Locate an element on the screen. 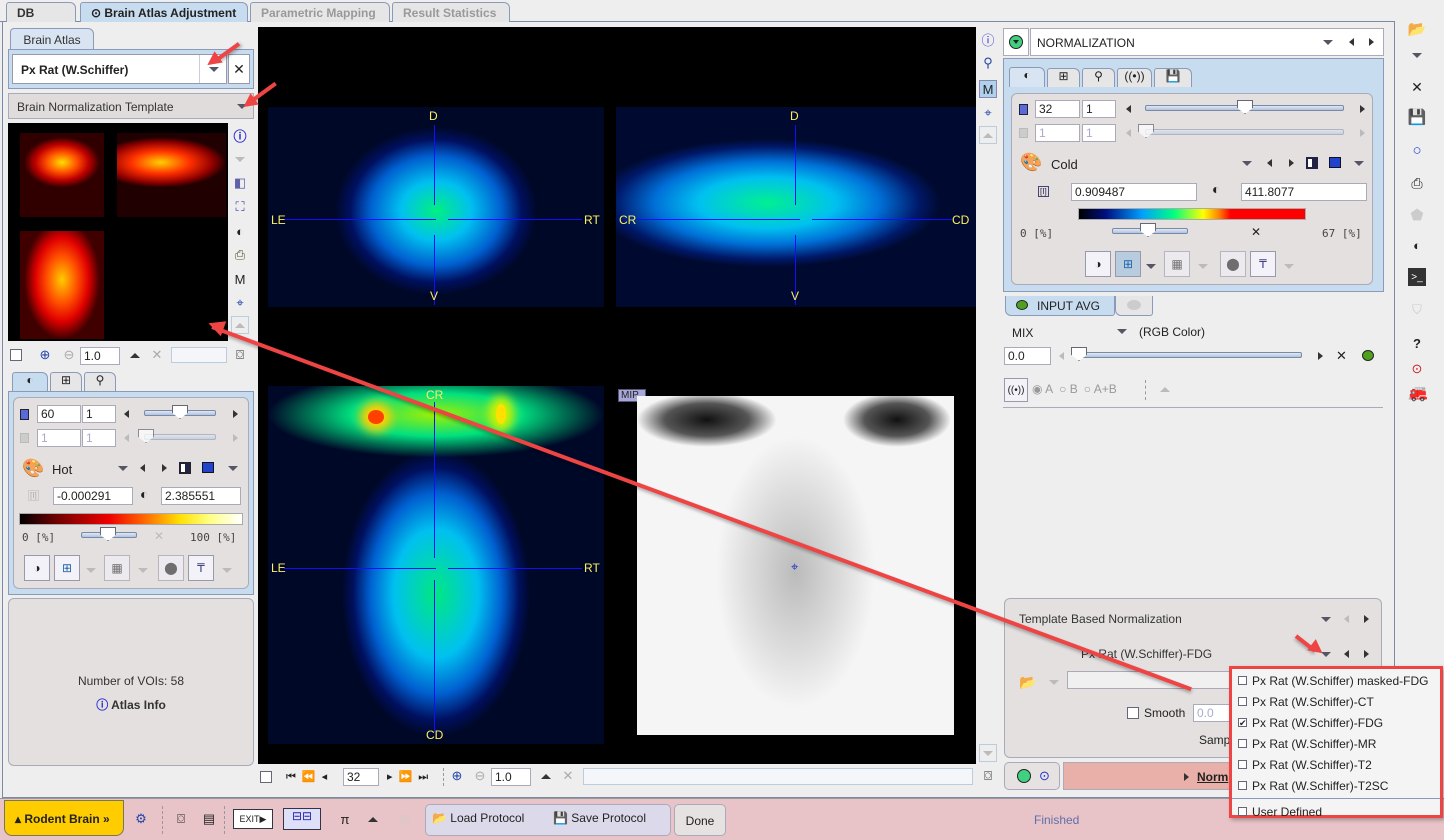 The image size is (1444, 840). lut-options-icon is located at coordinates (233, 468).